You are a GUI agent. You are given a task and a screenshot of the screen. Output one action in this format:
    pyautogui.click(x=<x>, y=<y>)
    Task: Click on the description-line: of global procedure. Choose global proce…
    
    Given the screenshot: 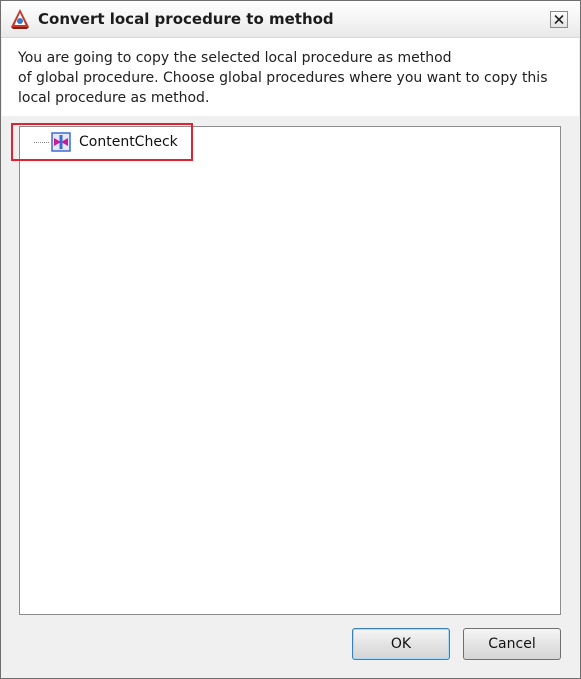 What is the action you would take?
    pyautogui.click(x=283, y=78)
    